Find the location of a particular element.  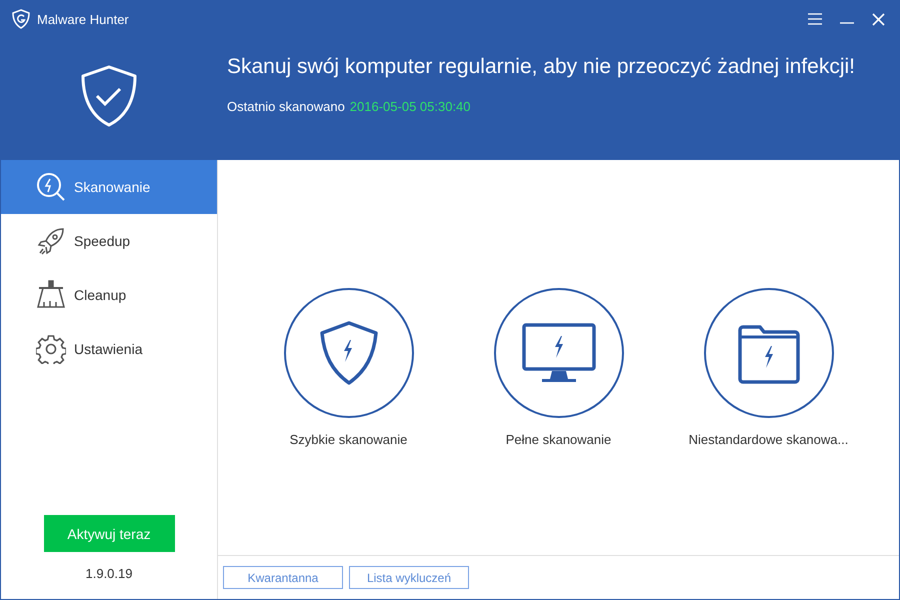

menu-icon is located at coordinates (815, 19).